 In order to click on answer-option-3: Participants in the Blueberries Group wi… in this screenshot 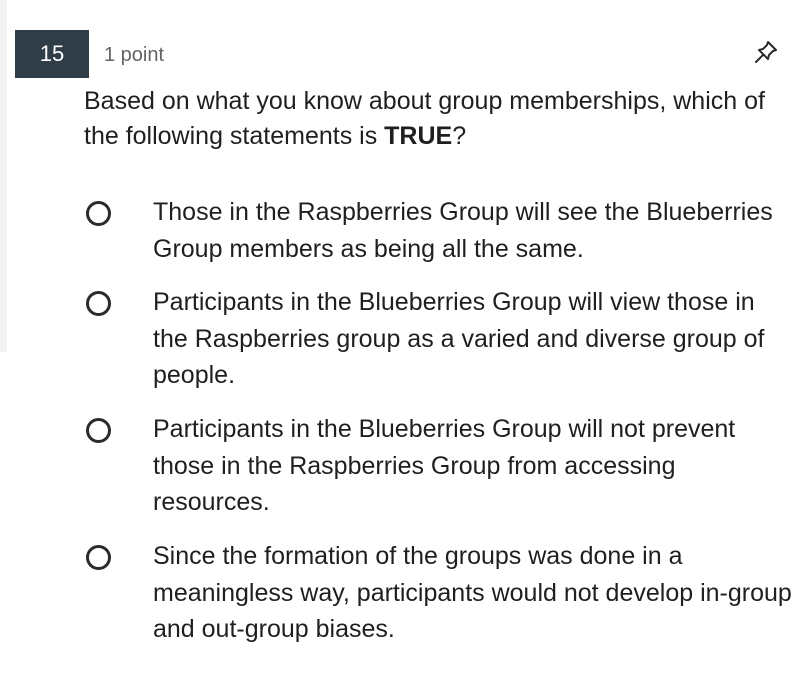, I will do `click(440, 469)`.